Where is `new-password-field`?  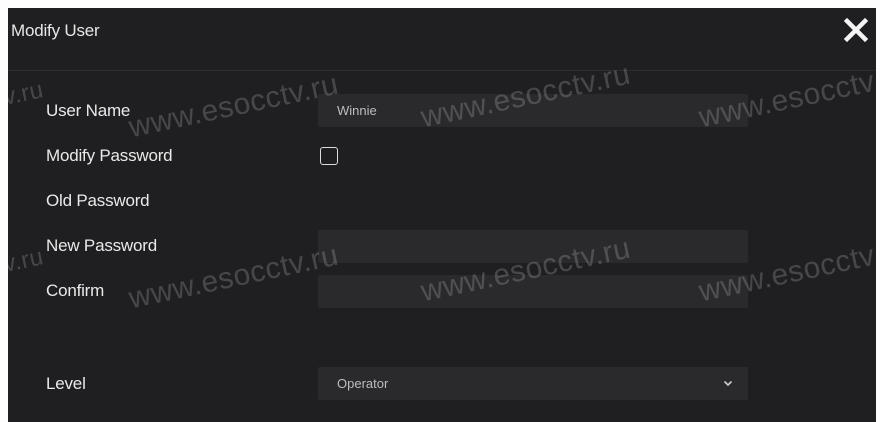
new-password-field is located at coordinates (533, 246).